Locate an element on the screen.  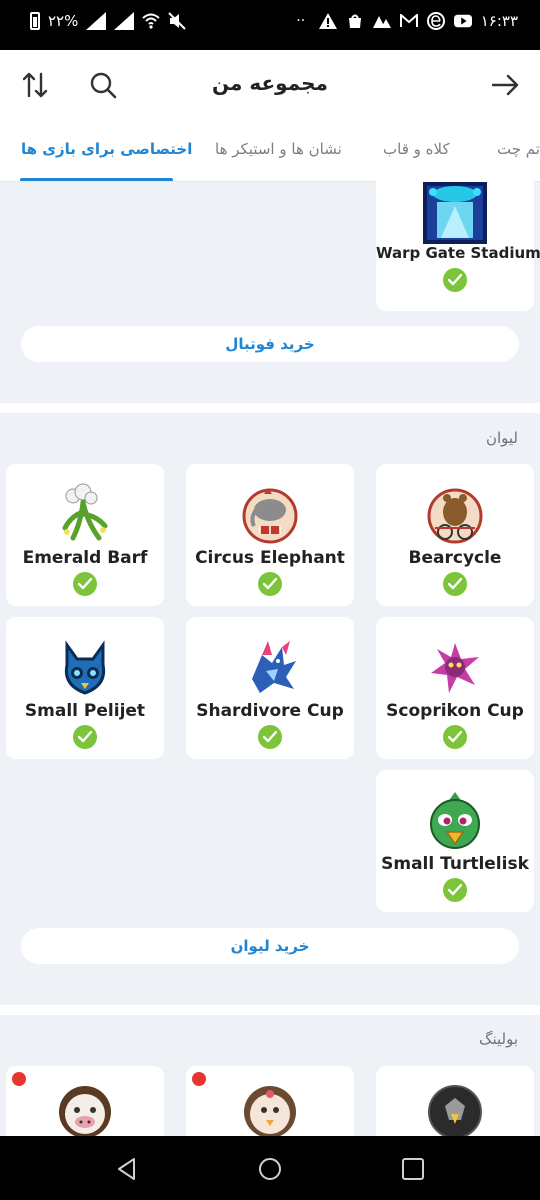
tab-hats-frames: کلاه و قاب is located at coordinates (416, 149).